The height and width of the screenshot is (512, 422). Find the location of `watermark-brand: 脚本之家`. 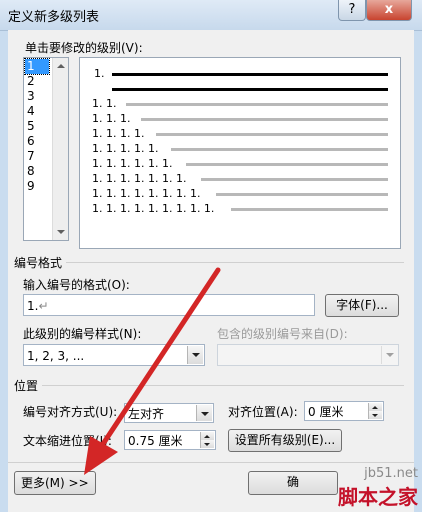

watermark-brand: 脚本之家 is located at coordinates (378, 497).